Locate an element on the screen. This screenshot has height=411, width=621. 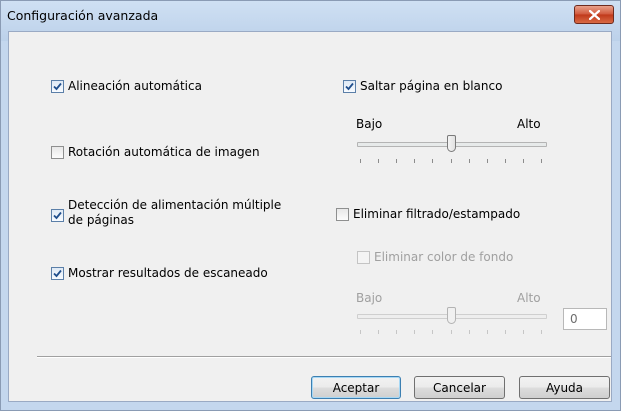
show-scan-results-label: Mostrar resultados de escaneado is located at coordinates (168, 273).